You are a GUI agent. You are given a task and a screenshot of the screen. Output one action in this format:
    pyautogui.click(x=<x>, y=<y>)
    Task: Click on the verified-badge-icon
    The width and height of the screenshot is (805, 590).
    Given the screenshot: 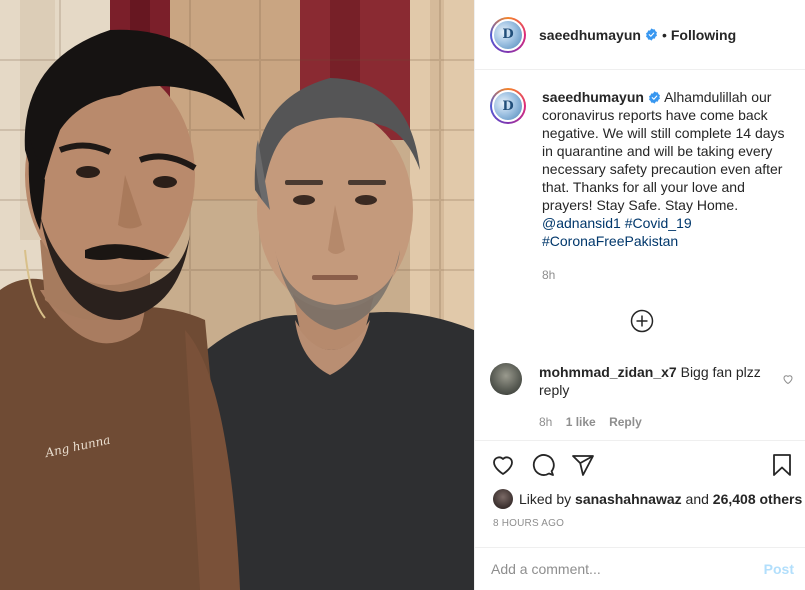 What is the action you would take?
    pyautogui.click(x=651, y=34)
    